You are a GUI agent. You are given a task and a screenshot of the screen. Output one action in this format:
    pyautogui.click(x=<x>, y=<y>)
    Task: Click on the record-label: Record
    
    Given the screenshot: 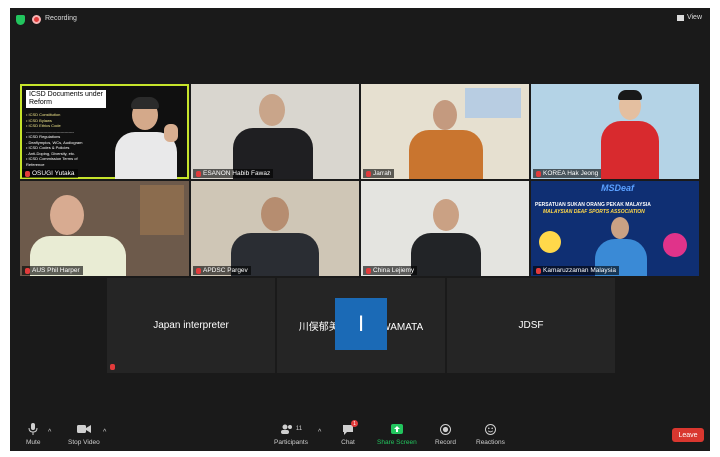 What is the action you would take?
    pyautogui.click(x=445, y=442)
    